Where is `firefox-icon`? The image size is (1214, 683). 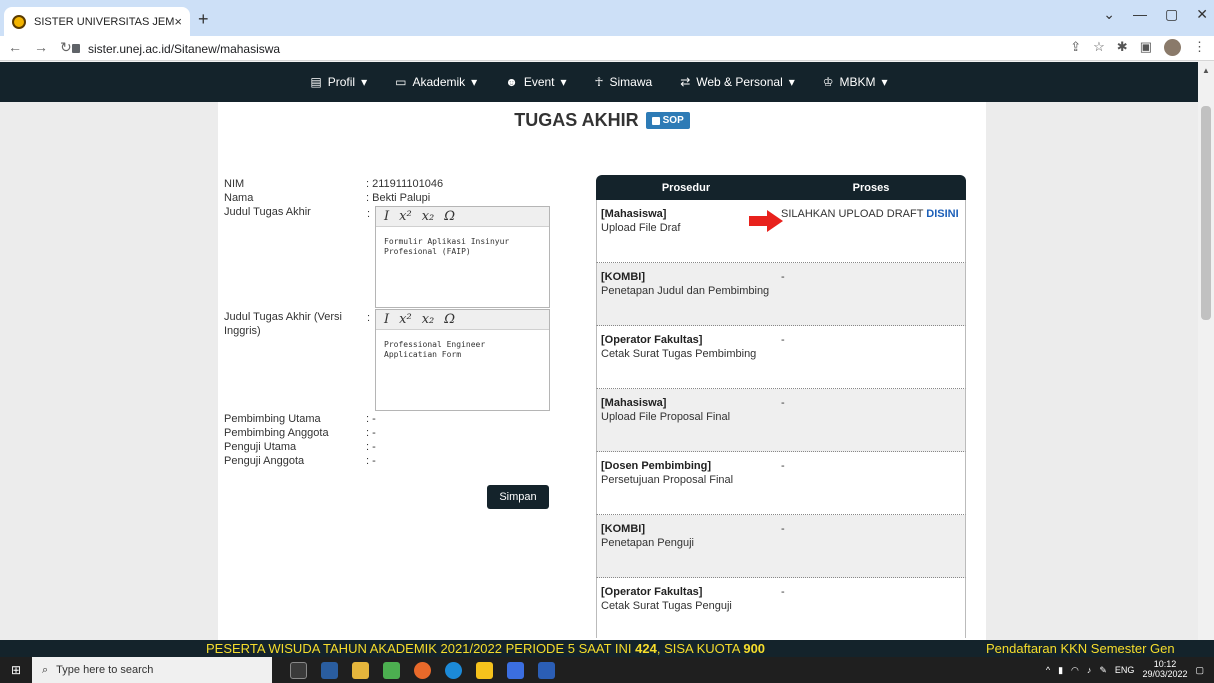 firefox-icon is located at coordinates (422, 670).